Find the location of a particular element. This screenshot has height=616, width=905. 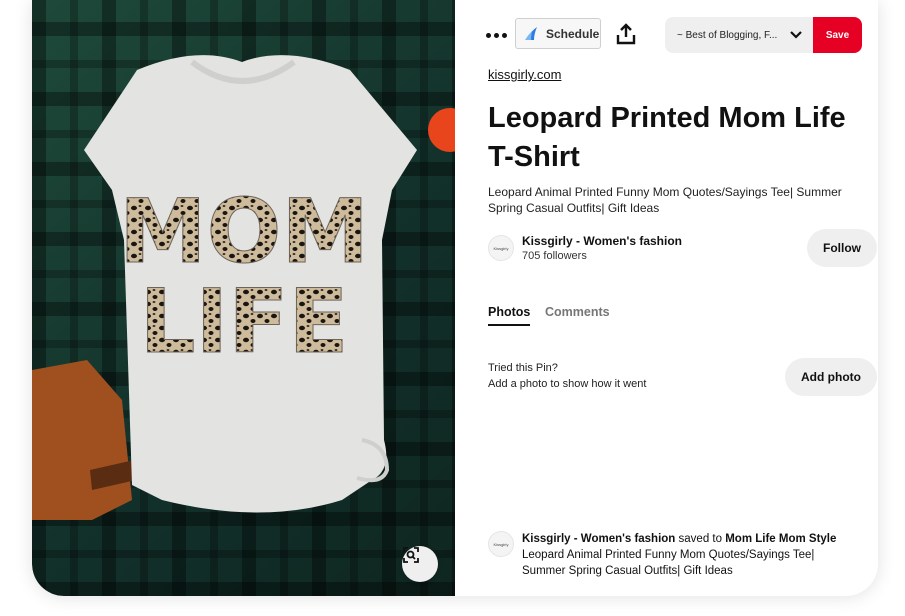

pin-title: Leopard Printed Mom Life T-Shirt is located at coordinates (667, 137).